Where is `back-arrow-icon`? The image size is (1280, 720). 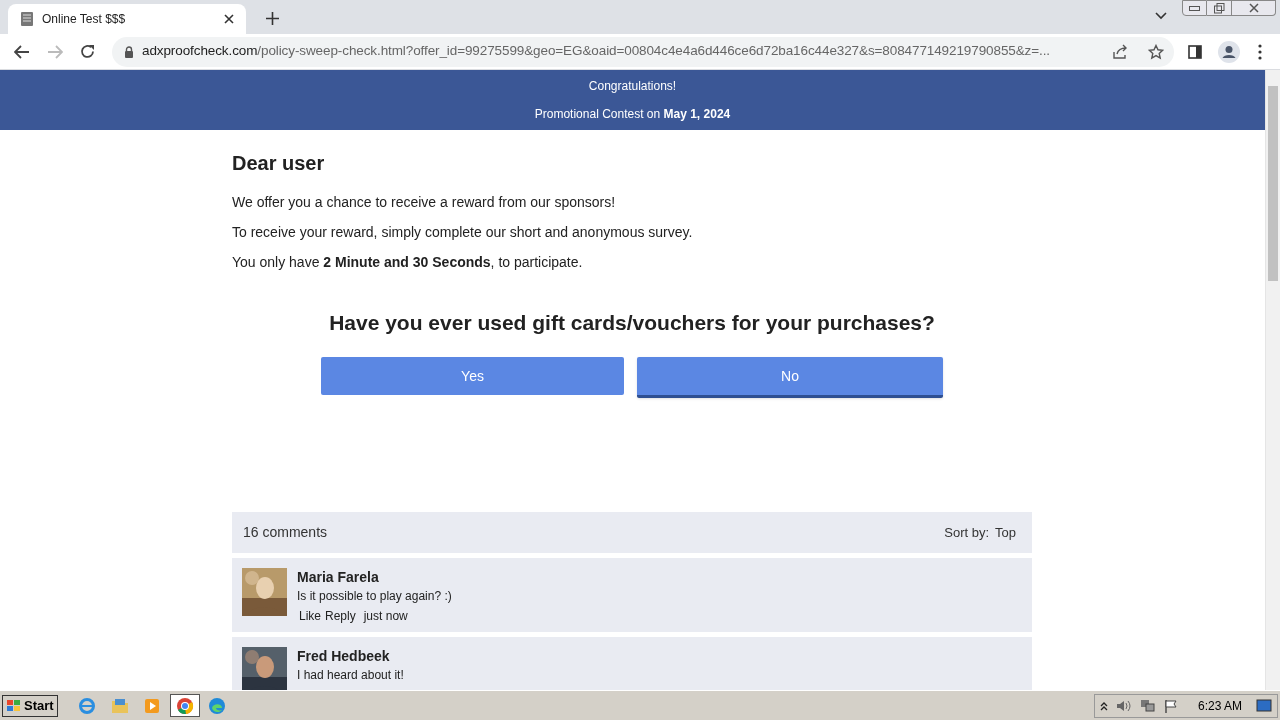 back-arrow-icon is located at coordinates (22, 51).